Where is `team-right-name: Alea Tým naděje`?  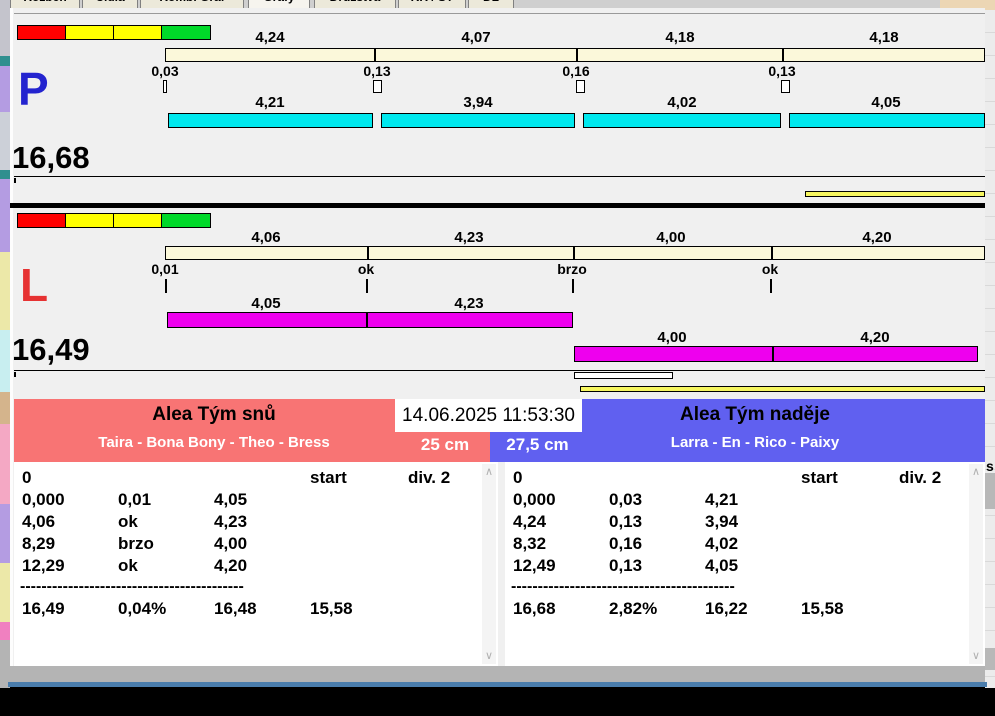
team-right-name: Alea Tým naděje is located at coordinates (755, 414).